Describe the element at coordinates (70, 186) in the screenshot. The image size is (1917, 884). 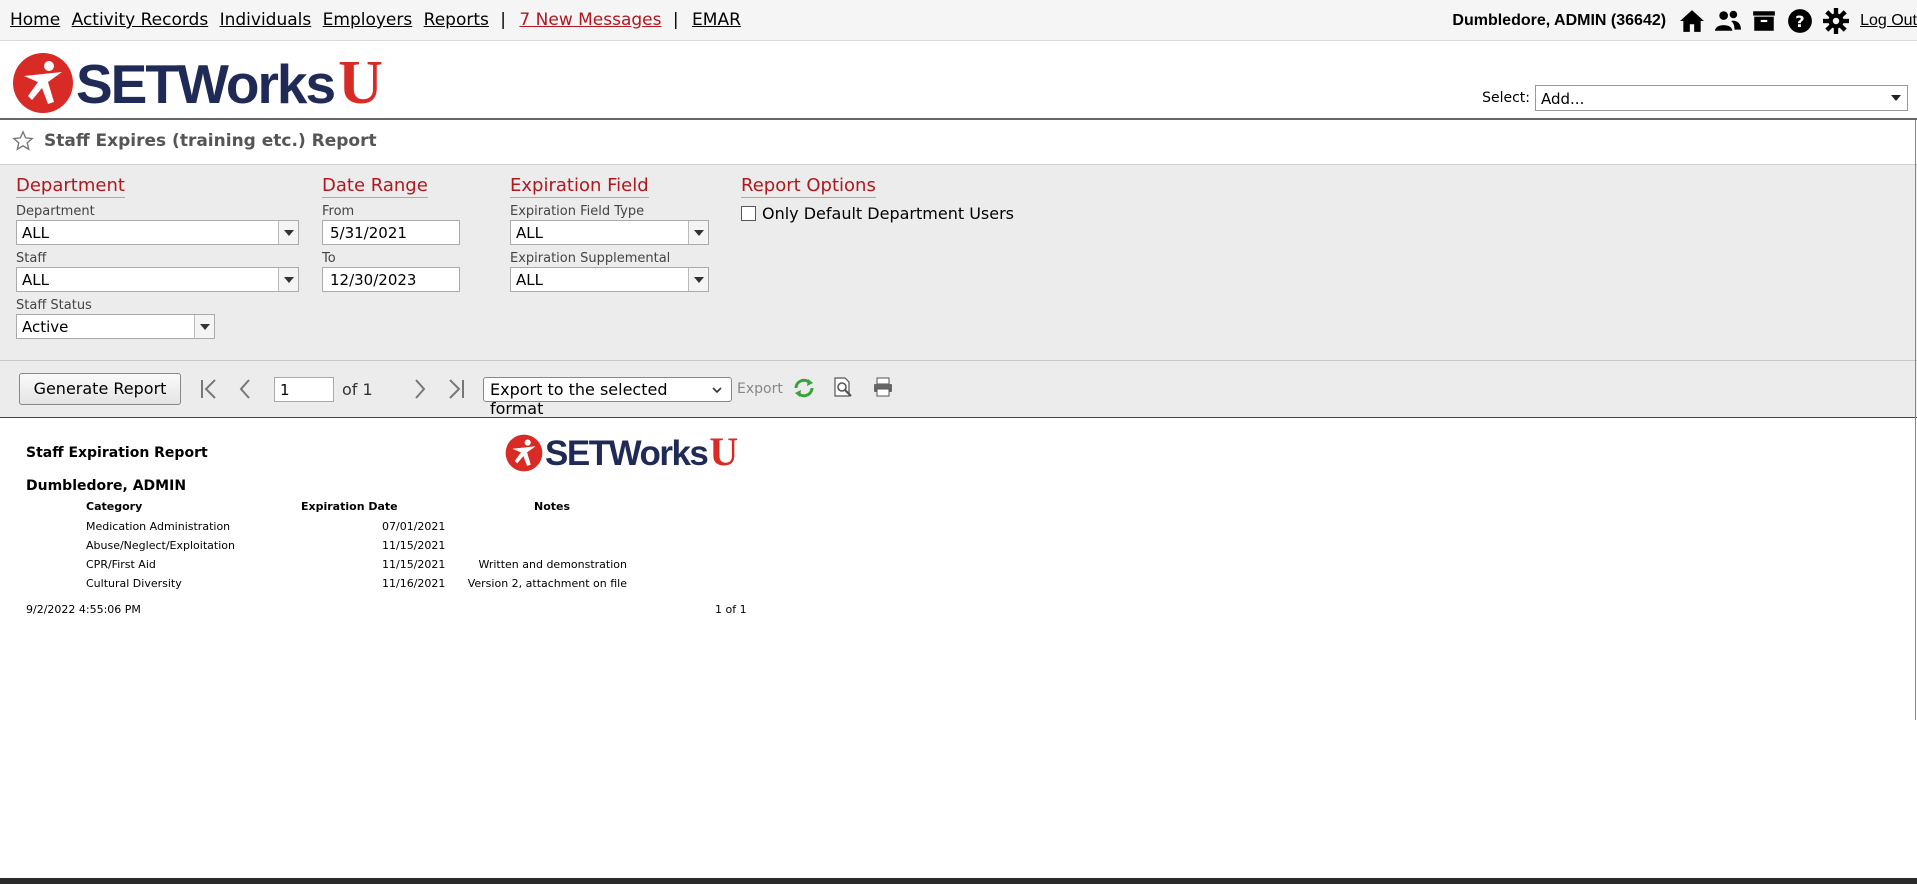
I see `department-heading: Department` at that location.